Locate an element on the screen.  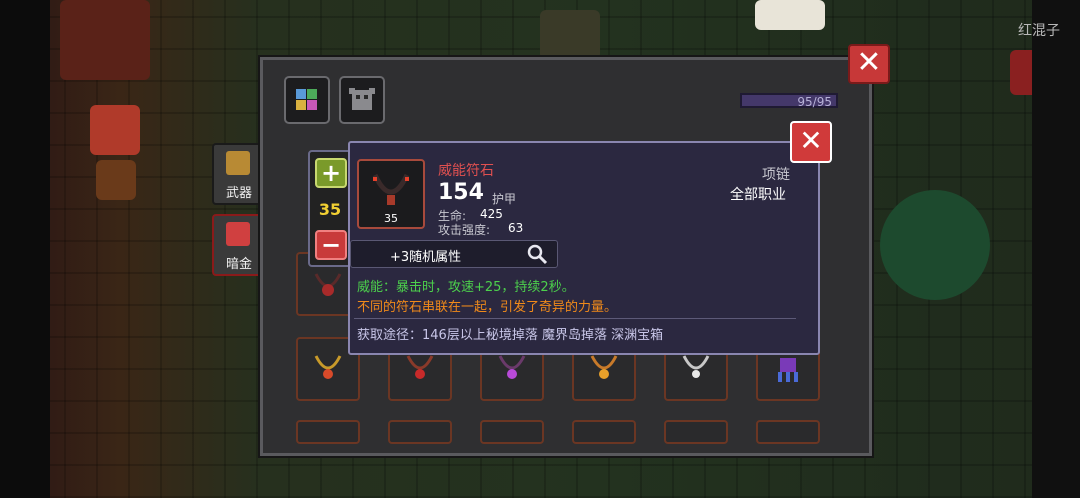
screen-edge-left is located at coordinates (25, 249).